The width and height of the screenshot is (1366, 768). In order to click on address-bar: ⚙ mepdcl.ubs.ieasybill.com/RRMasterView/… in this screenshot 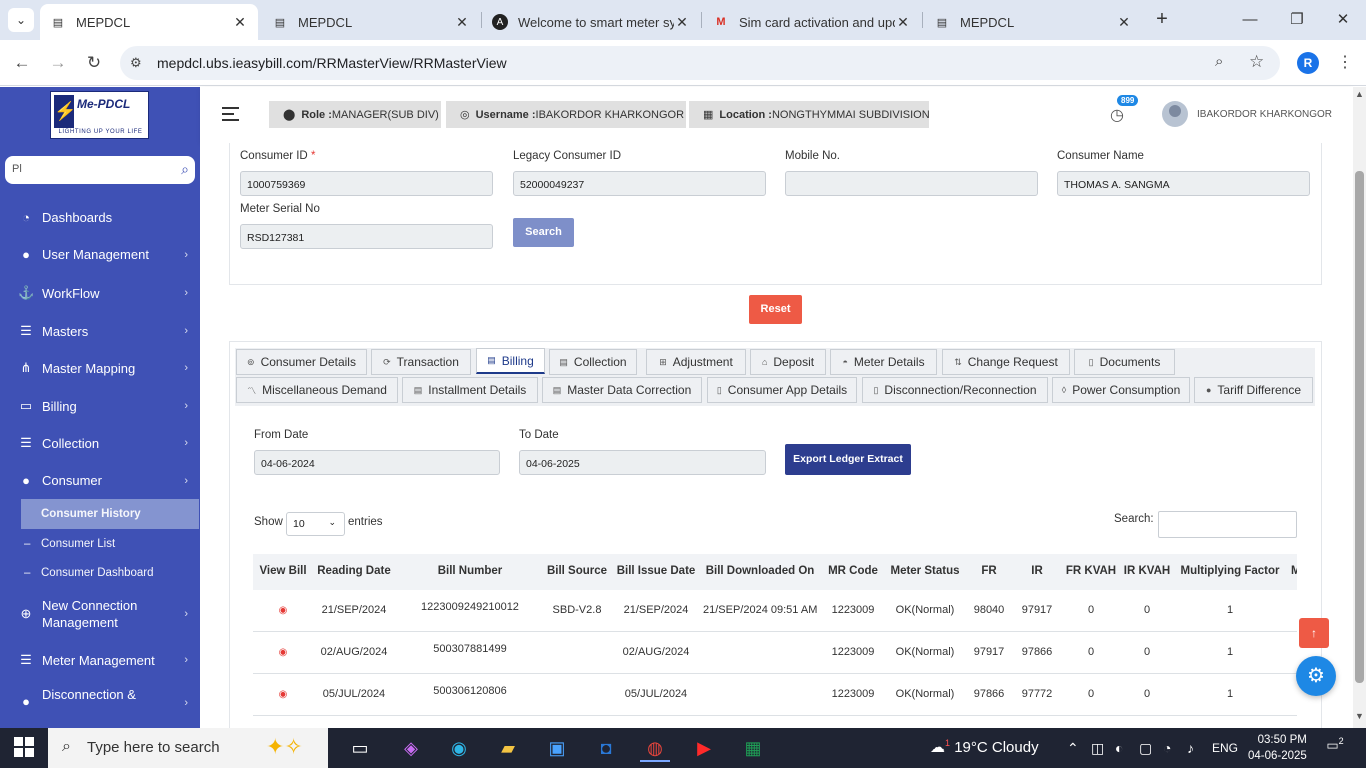, I will do `click(700, 63)`.